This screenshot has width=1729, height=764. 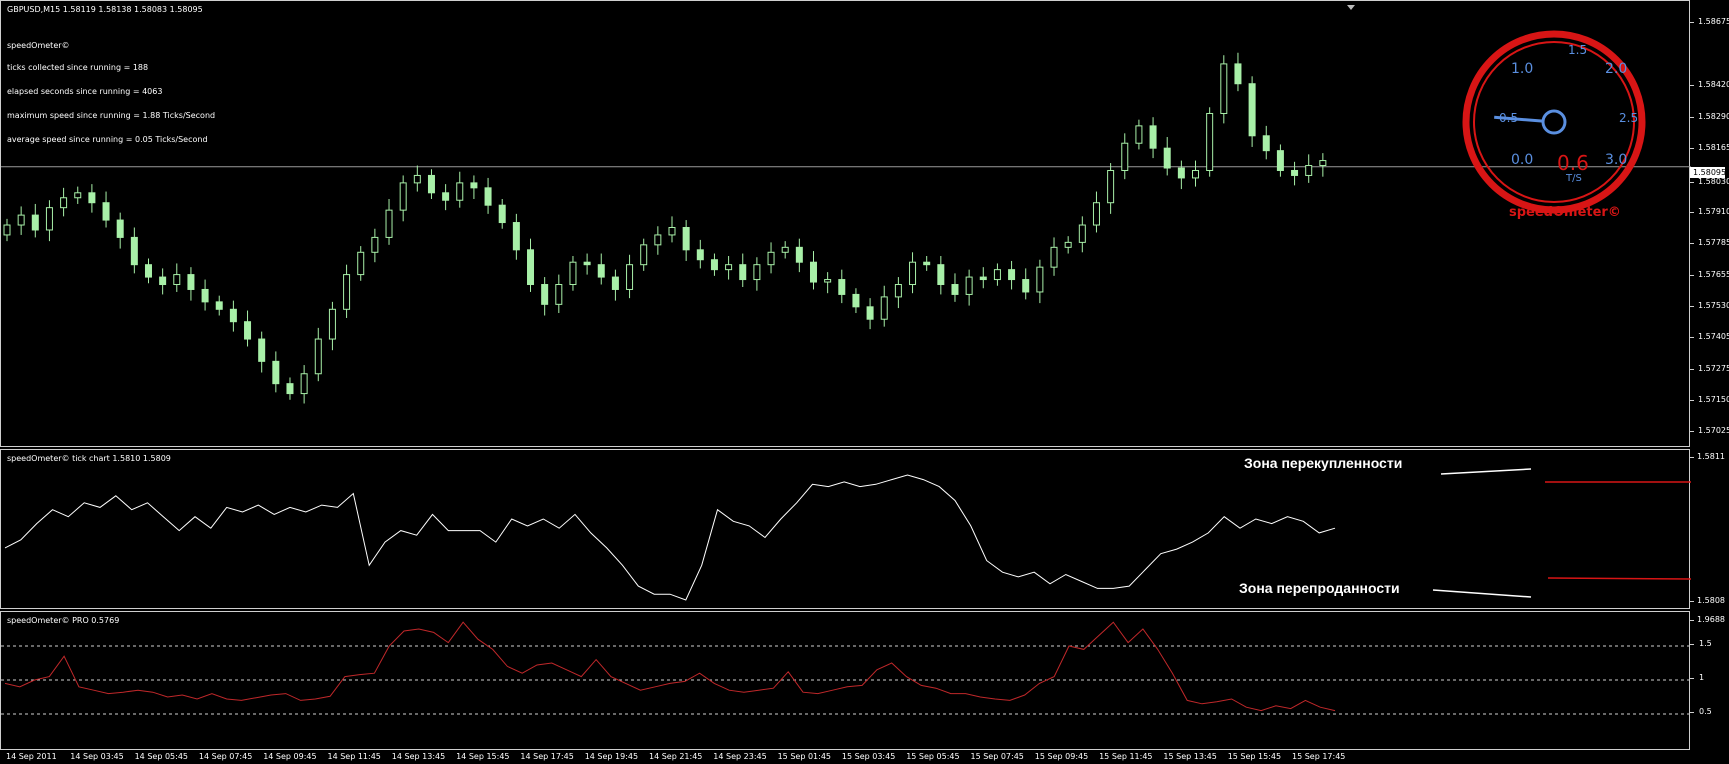 I want to click on time-axis-label: 15 Sep 01:45, so click(x=804, y=756).